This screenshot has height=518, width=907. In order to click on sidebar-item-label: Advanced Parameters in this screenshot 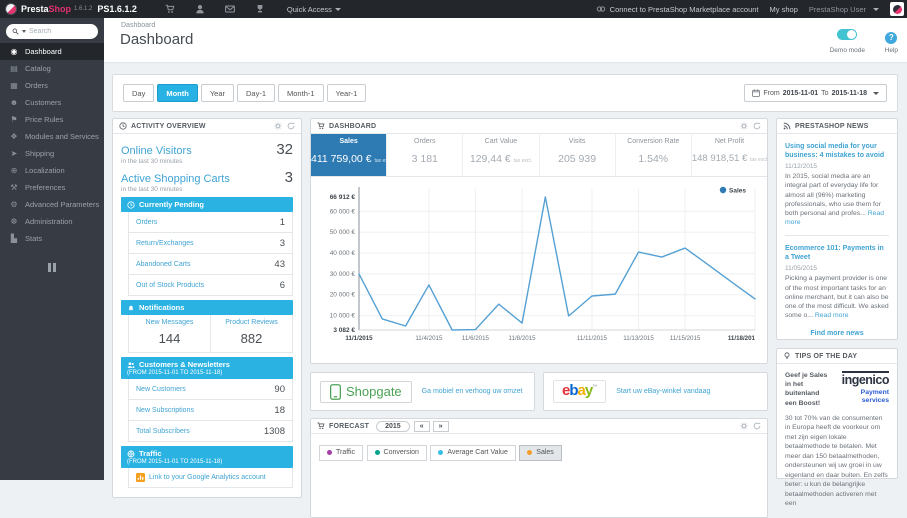, I will do `click(62, 204)`.